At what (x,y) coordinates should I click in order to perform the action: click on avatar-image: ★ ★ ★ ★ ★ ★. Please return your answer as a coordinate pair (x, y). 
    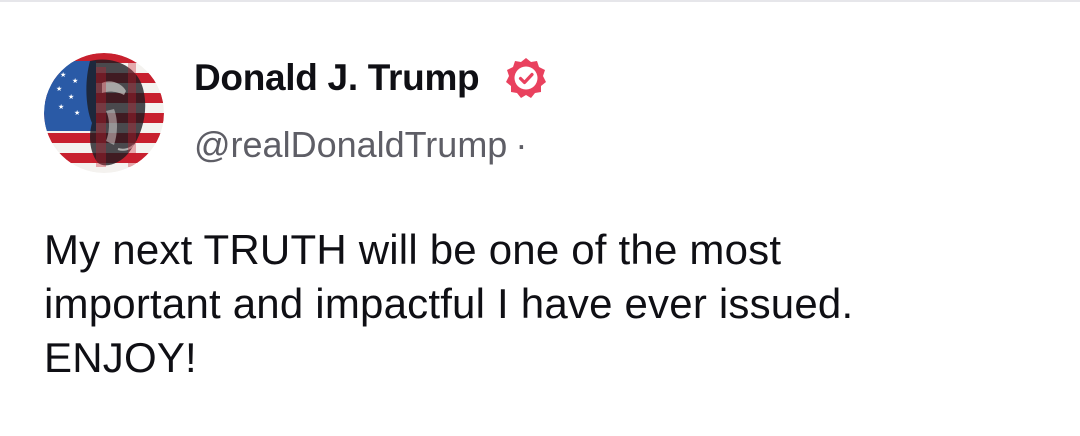
    Looking at the image, I should click on (104, 113).